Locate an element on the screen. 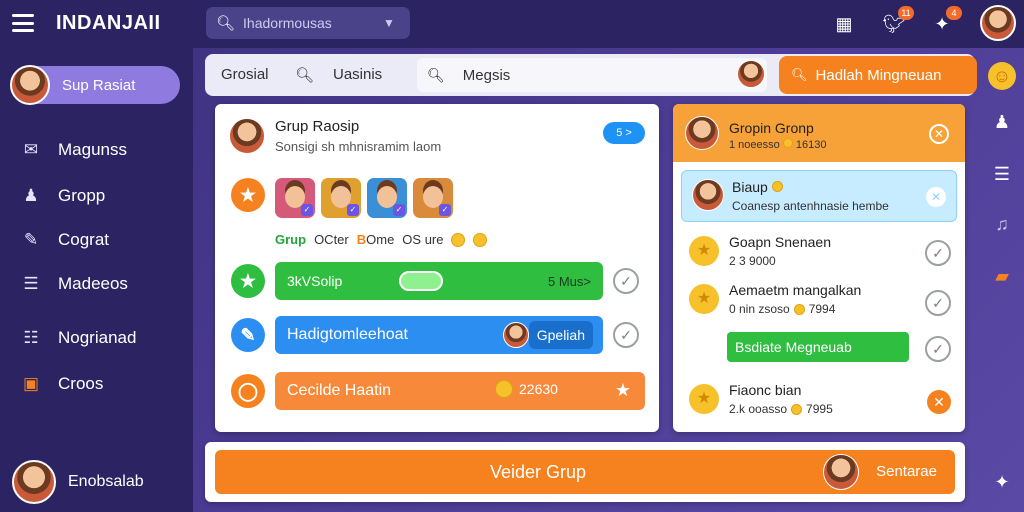 The width and height of the screenshot is (1024, 512). group-header: Grup Raosip Sonsigi sh mhnisramim laom is located at coordinates (335, 136).